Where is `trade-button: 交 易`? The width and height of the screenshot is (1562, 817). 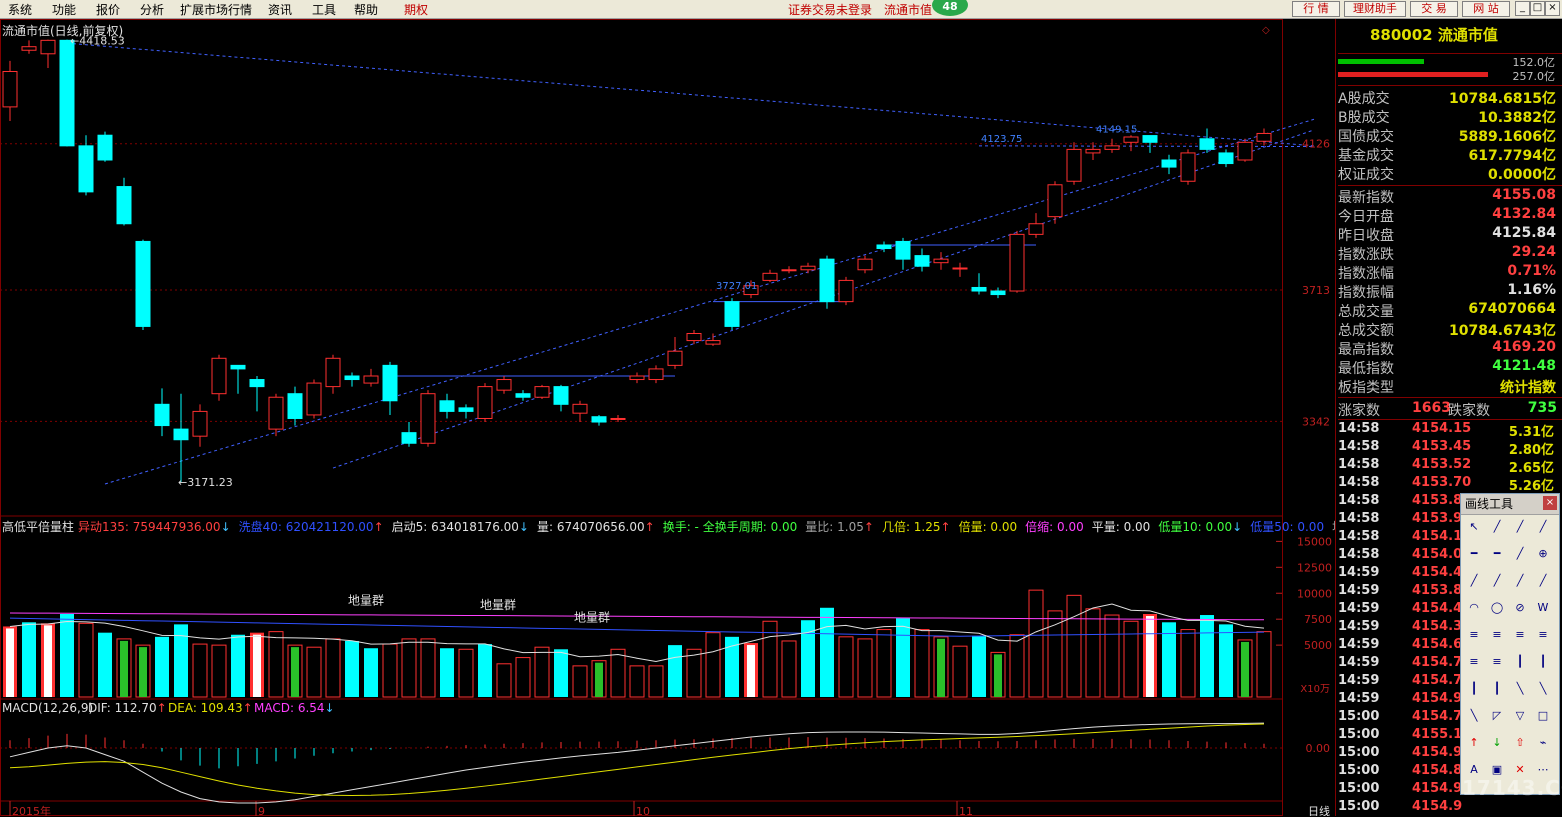 trade-button: 交 易 is located at coordinates (1434, 9).